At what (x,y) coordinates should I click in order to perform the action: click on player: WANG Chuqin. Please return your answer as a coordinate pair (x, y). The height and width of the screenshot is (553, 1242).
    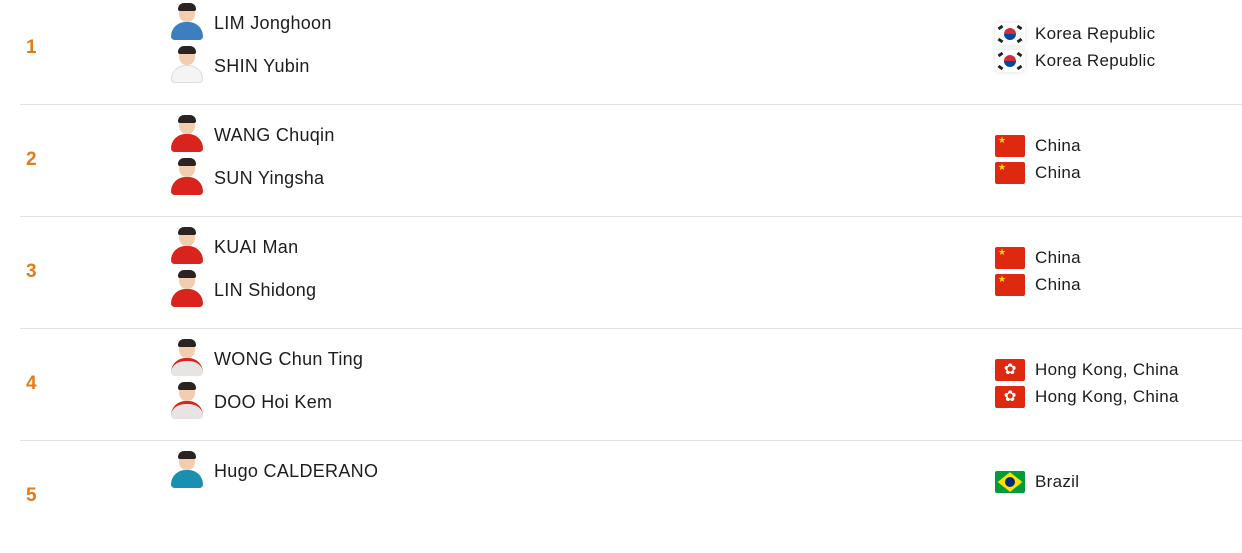
    Looking at the image, I should click on (252, 135).